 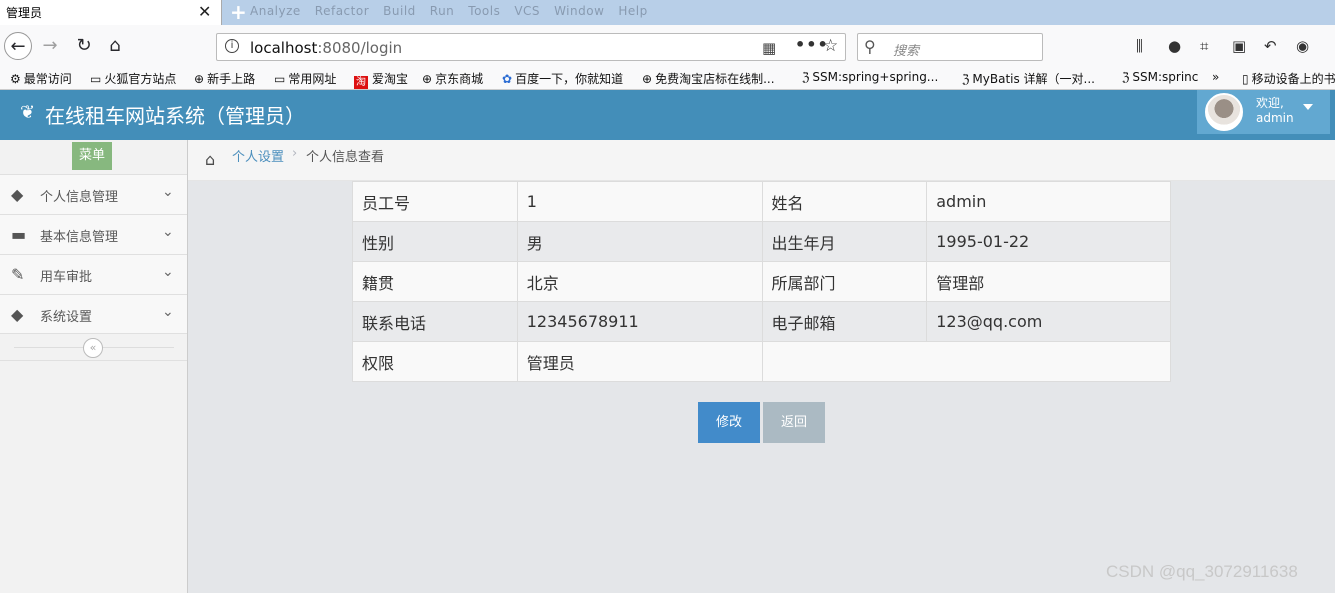 I want to click on field-value: 管理部, so click(x=1048, y=281).